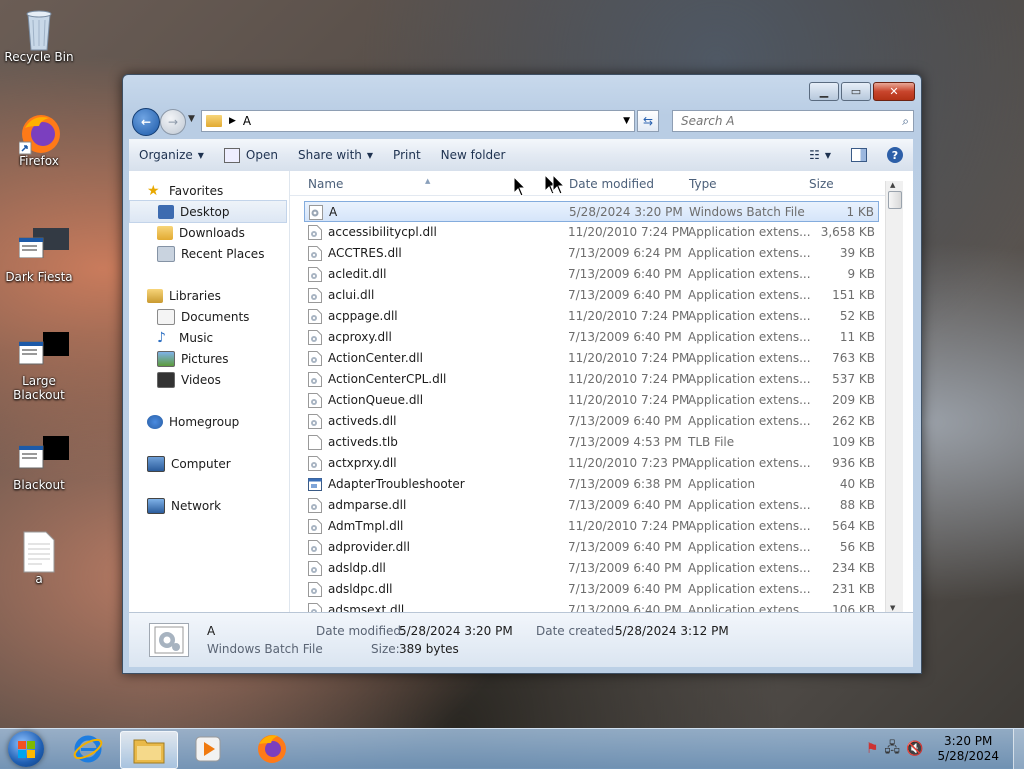 The height and width of the screenshot is (769, 1024). I want to click on maximize-button: ▭, so click(856, 91).